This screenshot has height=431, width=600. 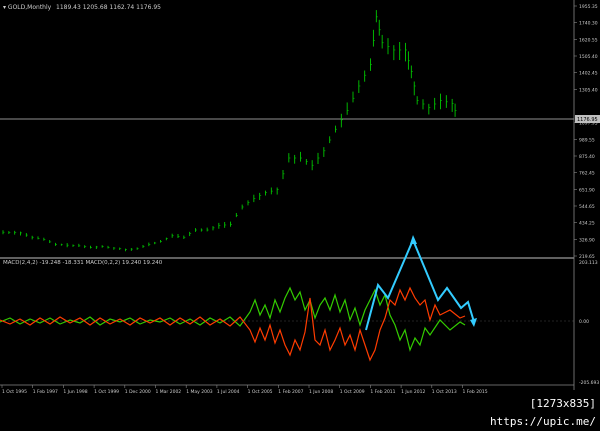 I want to click on time-tick-label: 1 Oct 2005, so click(x=260, y=392).